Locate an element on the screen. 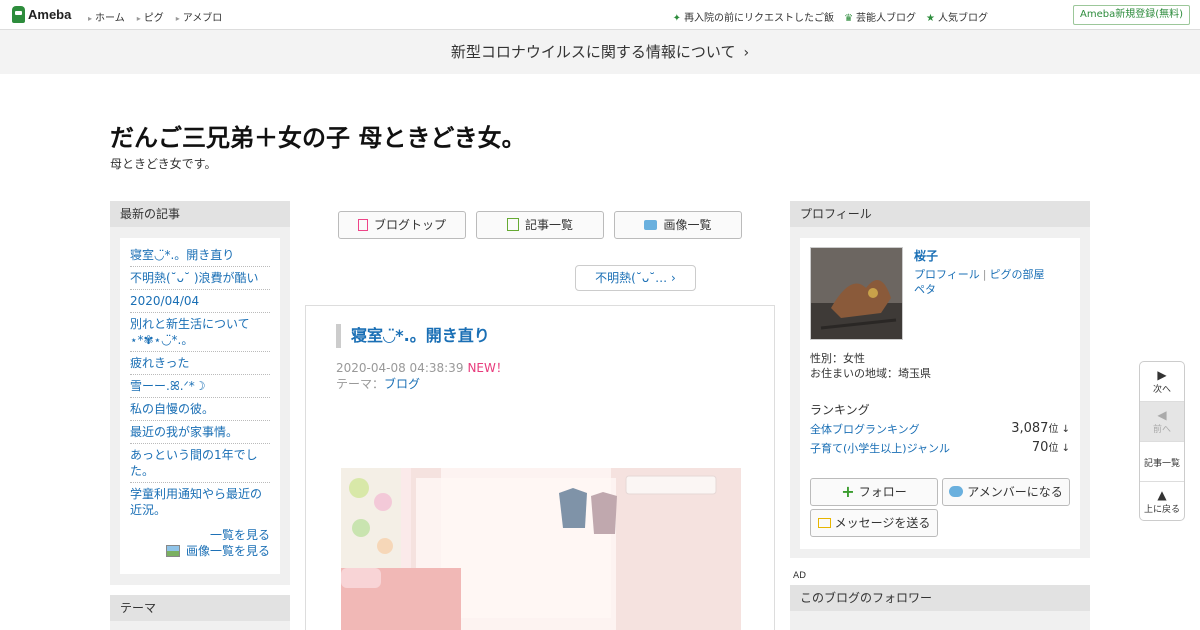  list-icon is located at coordinates (512, 224).